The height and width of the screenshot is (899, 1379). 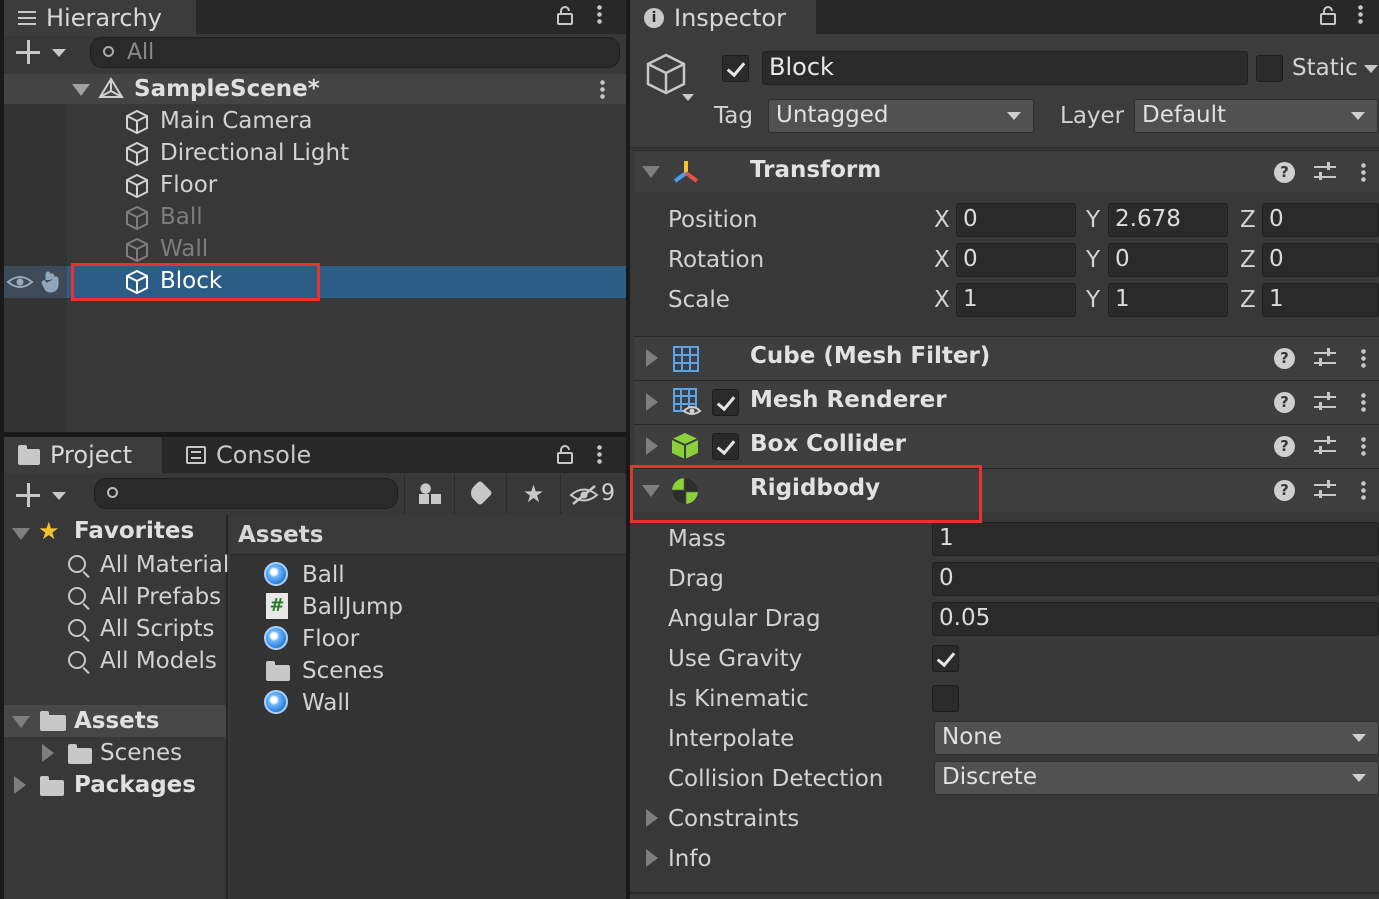 I want to click on favorites-item: All Material, so click(x=147, y=565).